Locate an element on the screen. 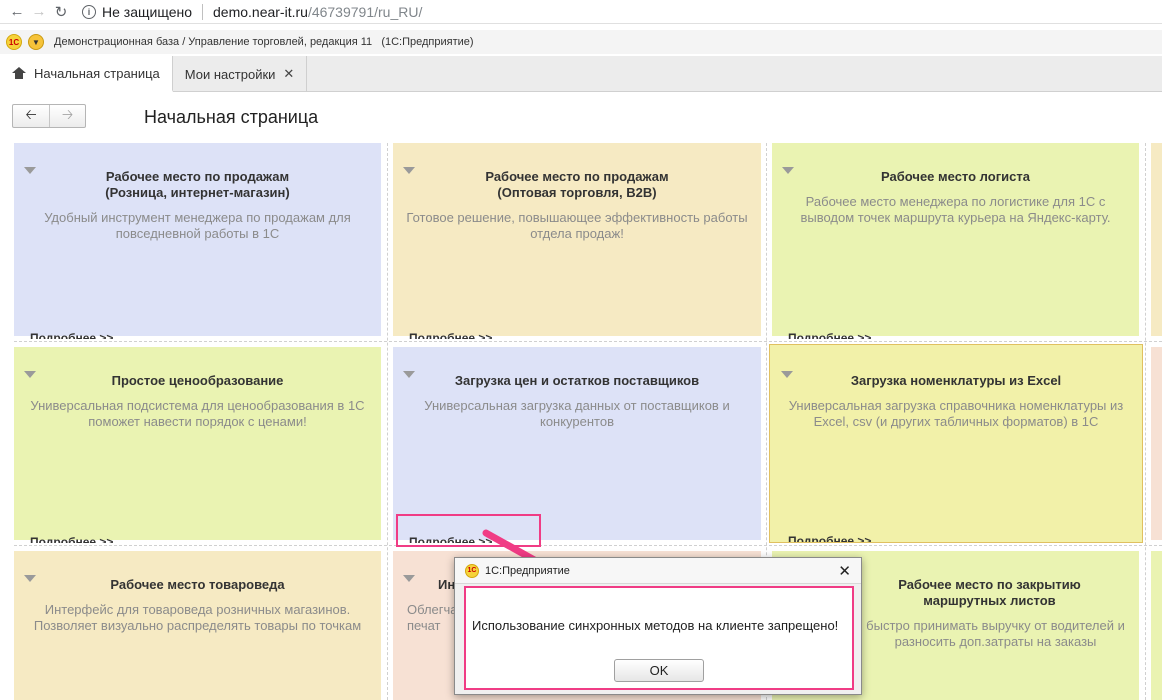 This screenshot has width=1162, height=700. dialog-title: 1С:Предприятие is located at coordinates (527, 570).